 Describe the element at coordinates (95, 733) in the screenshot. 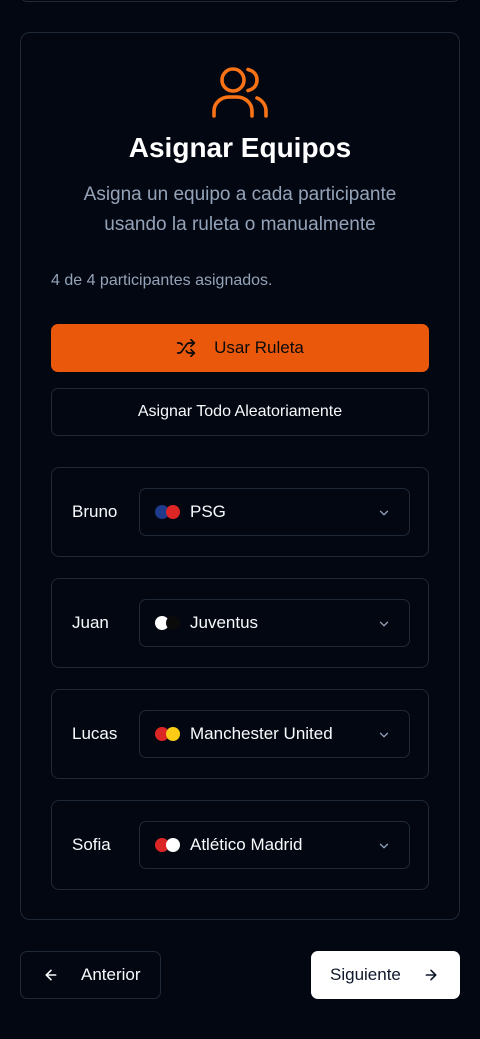

I see `participant-name: Lucas` at that location.